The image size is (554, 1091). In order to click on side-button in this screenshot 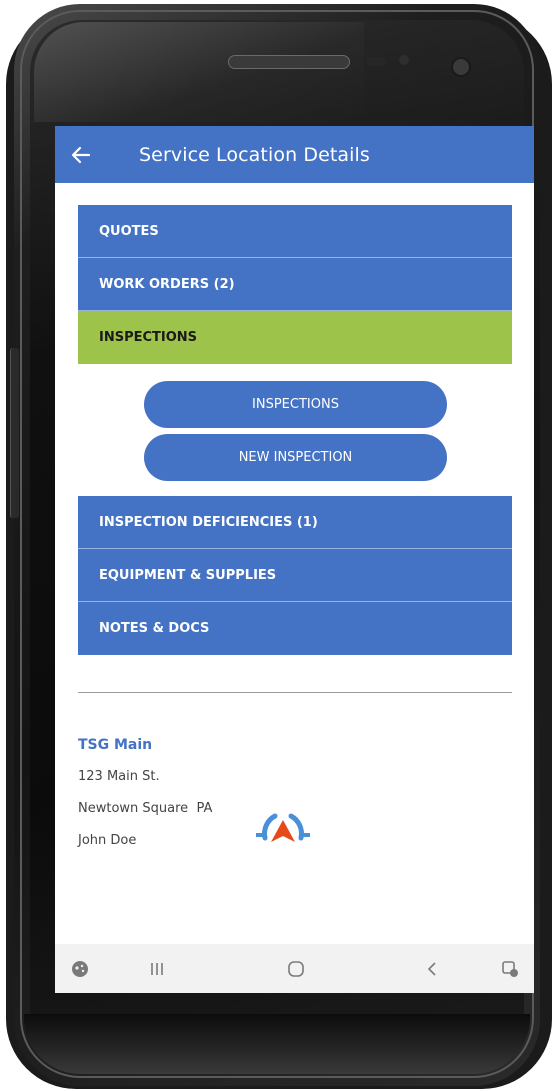, I will do `click(14, 433)`.